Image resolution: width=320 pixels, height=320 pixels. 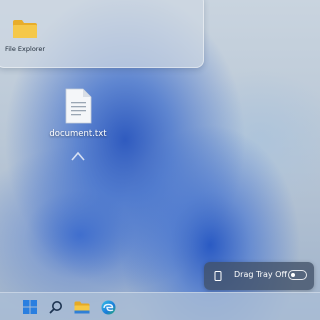 What do you see at coordinates (160, 306) in the screenshot?
I see `taskbar` at bounding box center [160, 306].